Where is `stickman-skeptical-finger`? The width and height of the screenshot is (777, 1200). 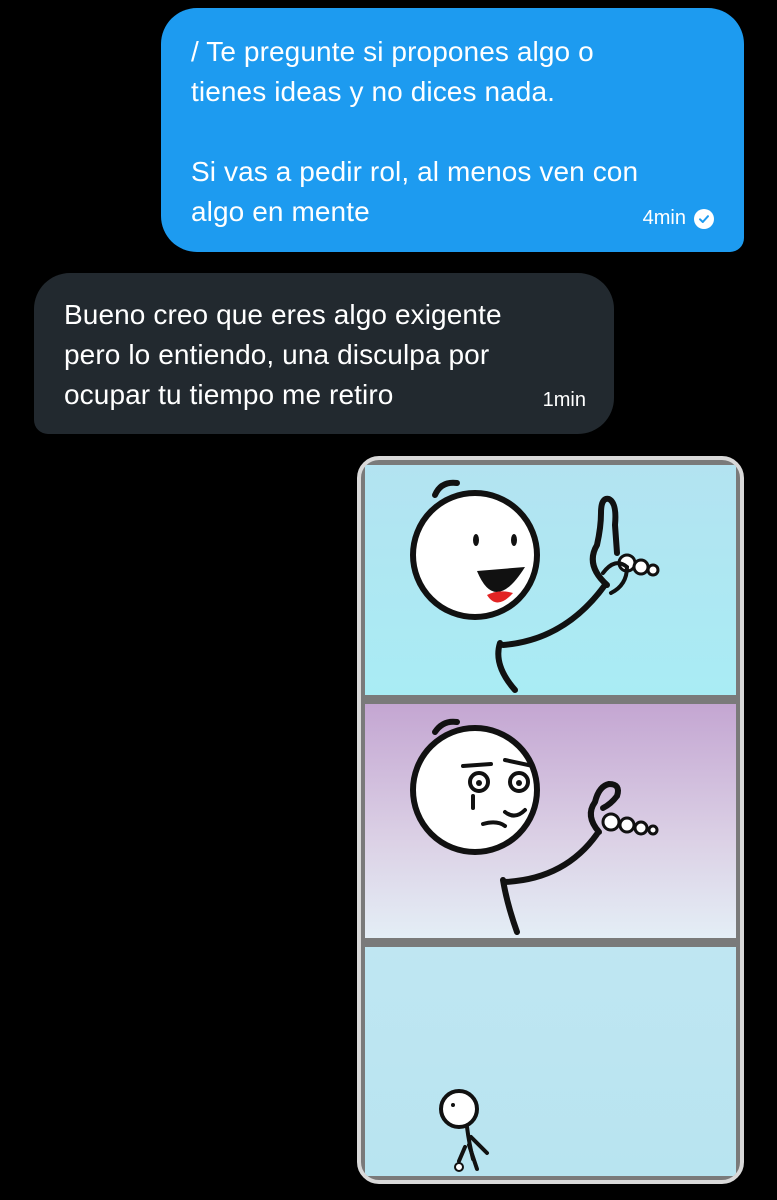
stickman-skeptical-finger is located at coordinates (534, 826).